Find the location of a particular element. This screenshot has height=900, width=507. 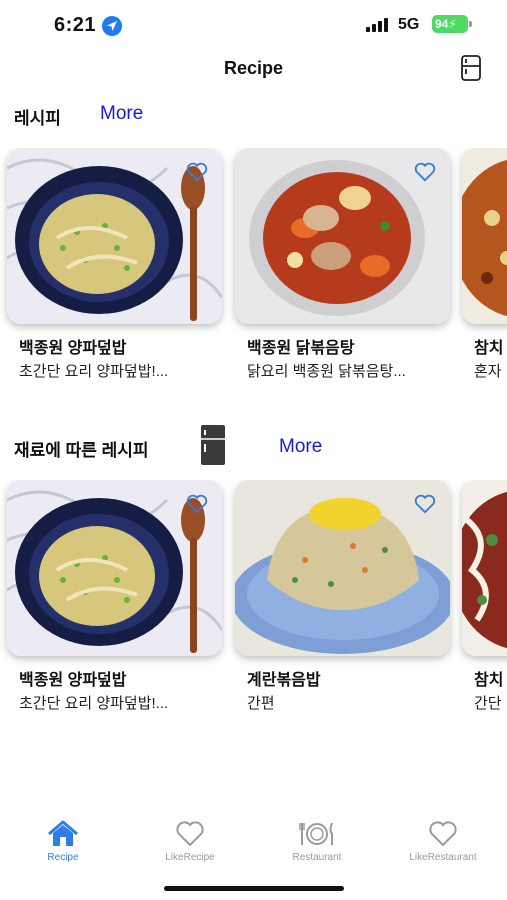

tab-recipe: Recipe is located at coordinates (63, 845).